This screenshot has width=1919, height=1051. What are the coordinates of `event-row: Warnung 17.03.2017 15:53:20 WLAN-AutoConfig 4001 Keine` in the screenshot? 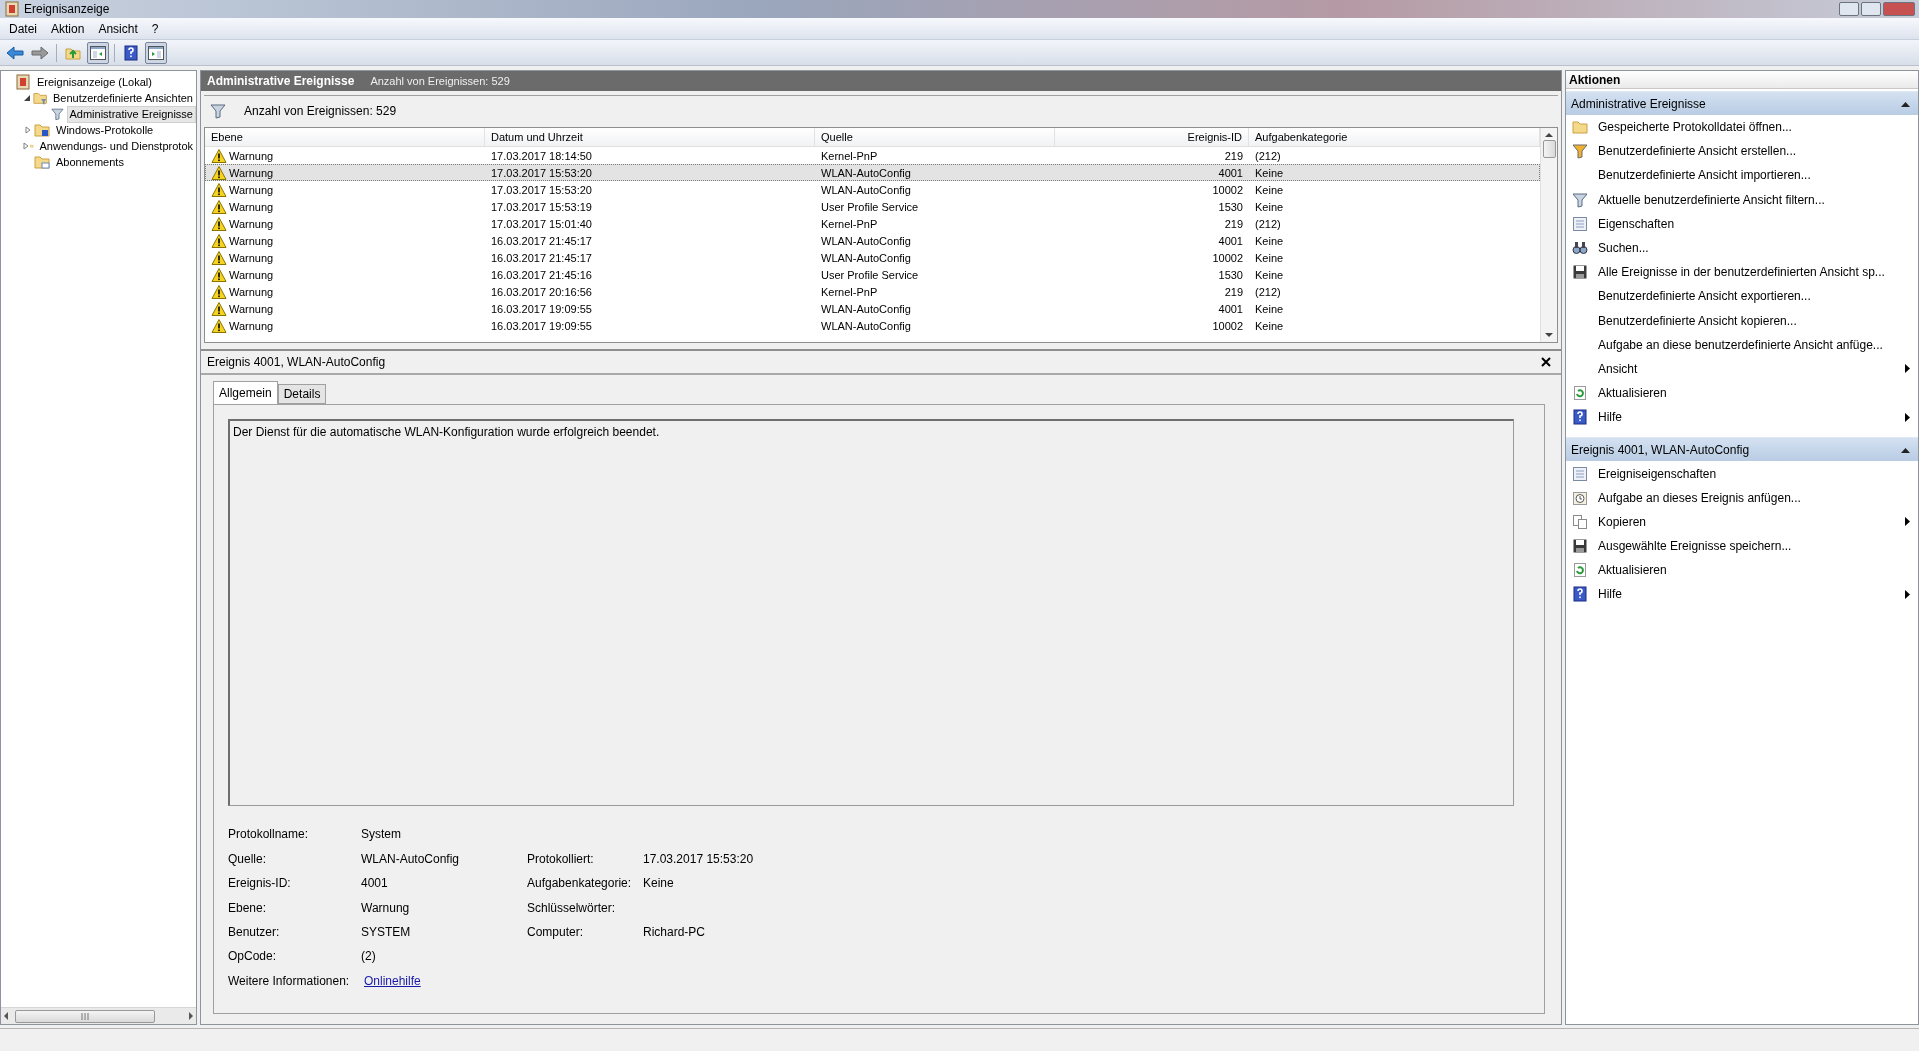 It's located at (872, 172).